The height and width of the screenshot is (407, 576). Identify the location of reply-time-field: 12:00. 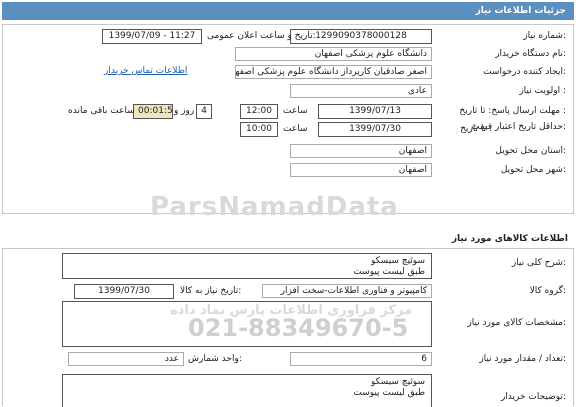
(259, 111).